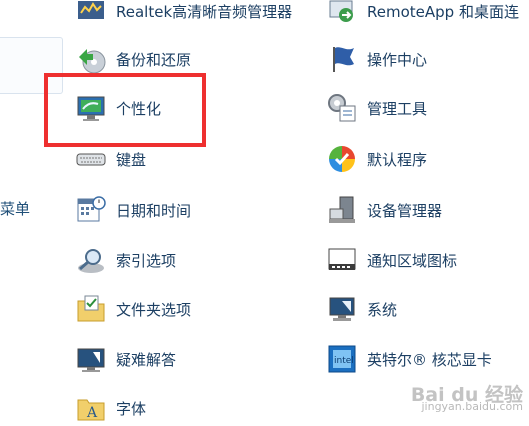 The image size is (529, 426). Describe the element at coordinates (472, 406) in the screenshot. I see `watermark-url: jingyan.baidu.com` at that location.